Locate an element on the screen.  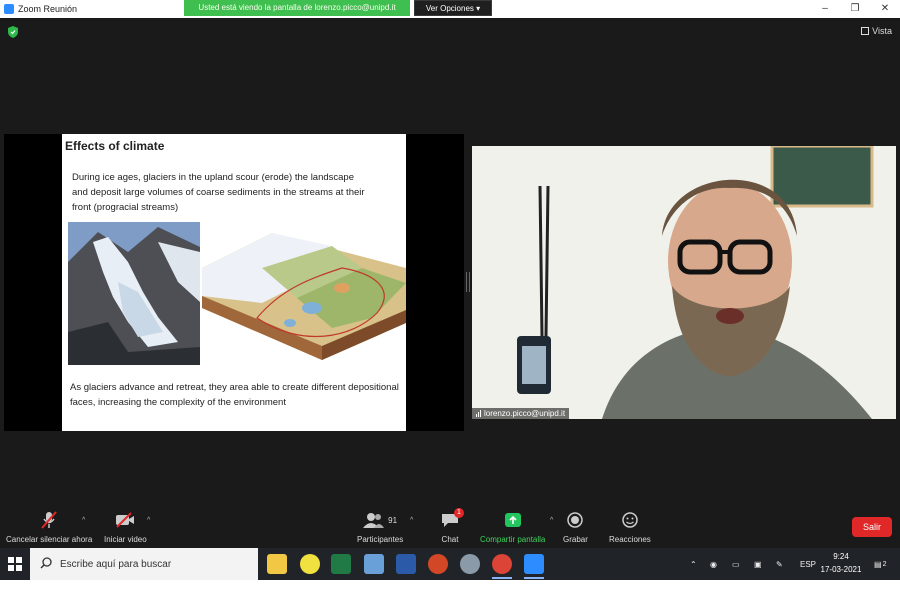
search-placeholder: Escribe aquí para buscar is located at coordinates (116, 564).